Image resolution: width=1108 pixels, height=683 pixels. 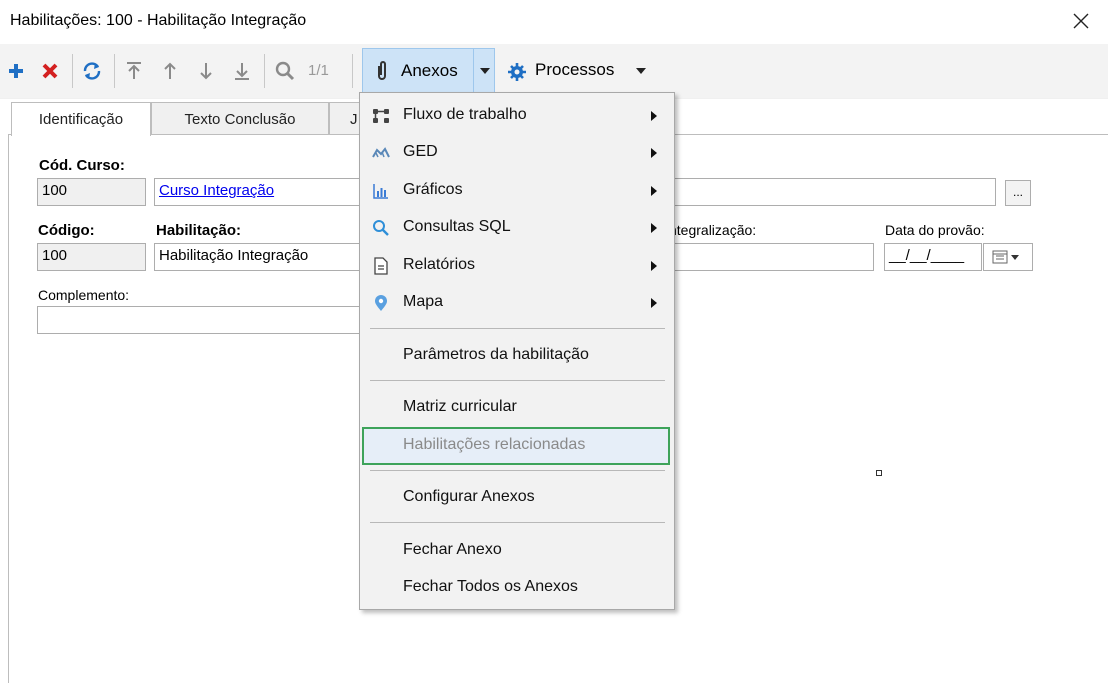 I want to click on map-pin-icon, so click(x=381, y=303).